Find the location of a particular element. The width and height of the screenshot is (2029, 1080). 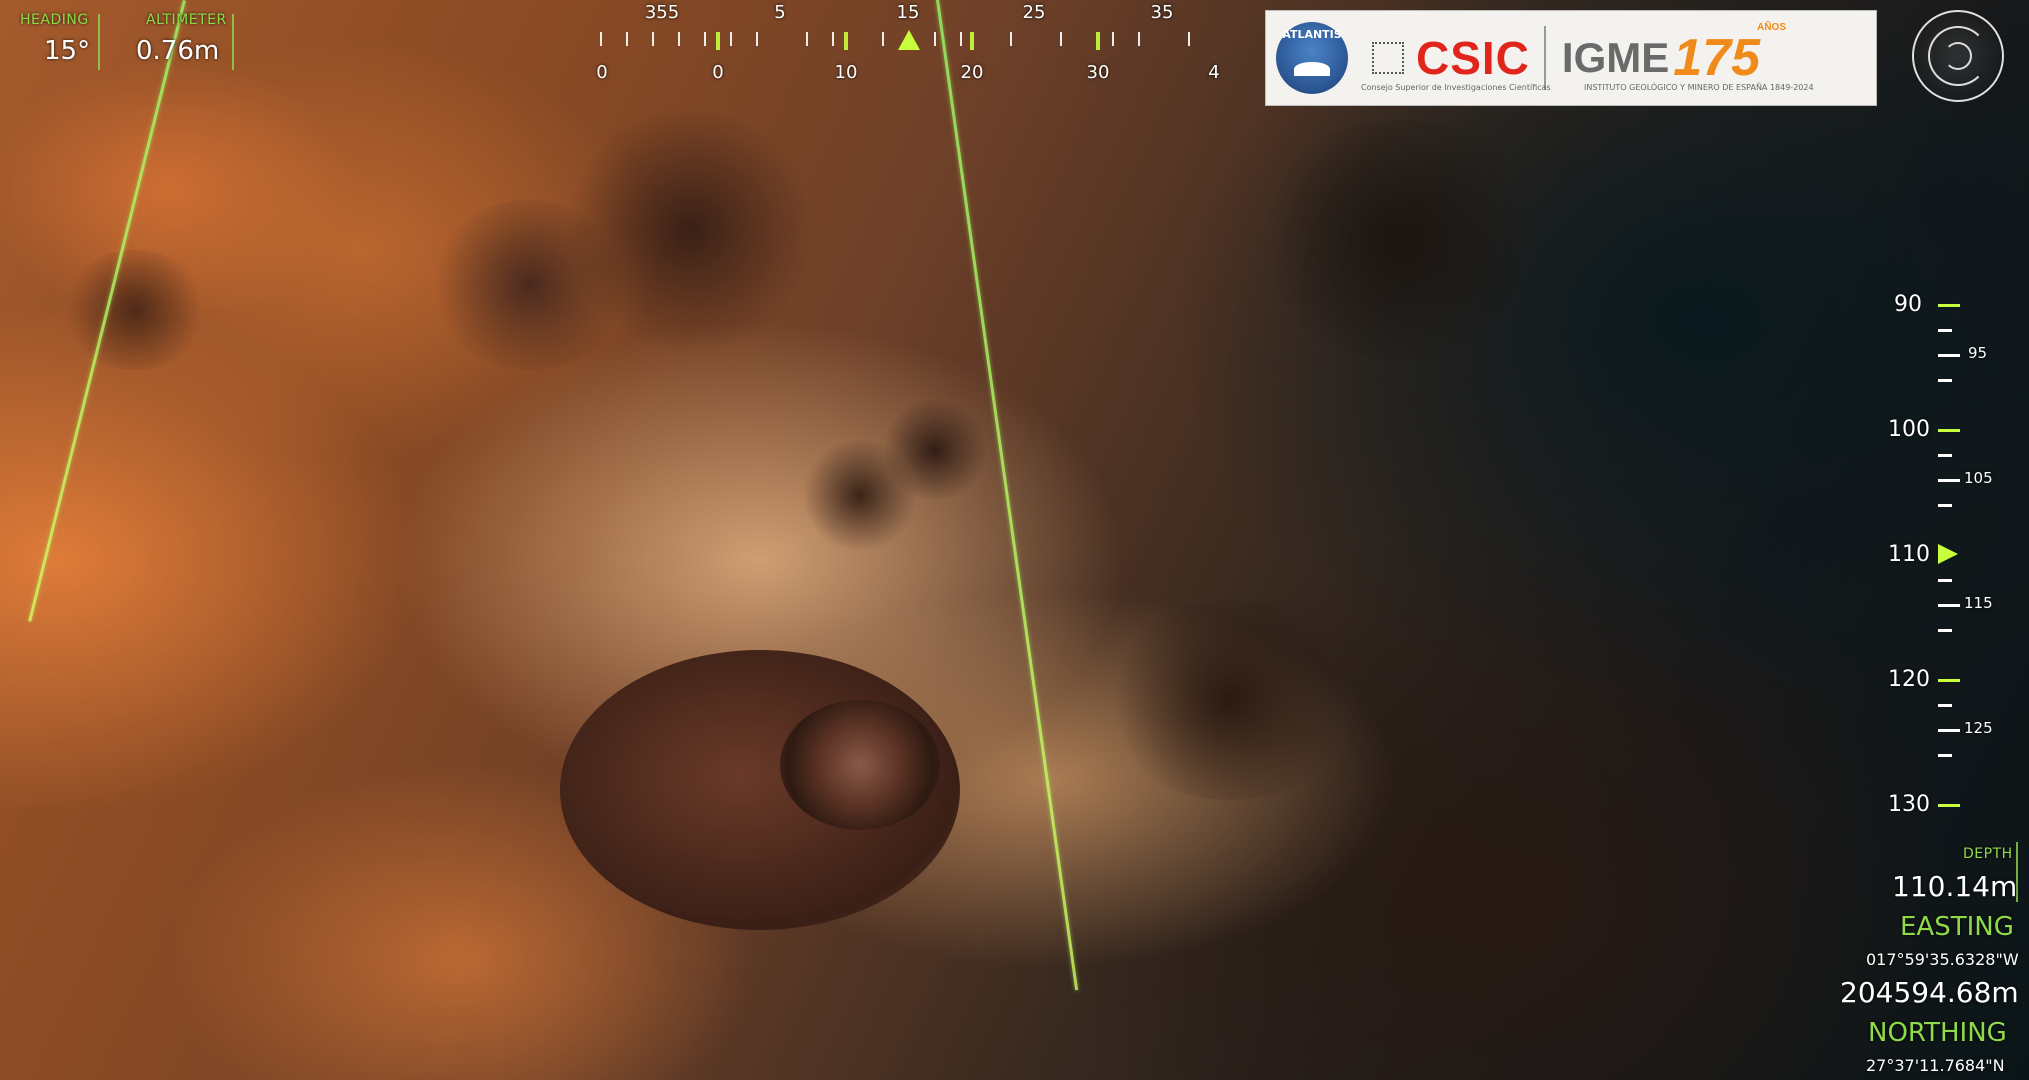

altimeter-label: ALTIMETER is located at coordinates (186, 20).